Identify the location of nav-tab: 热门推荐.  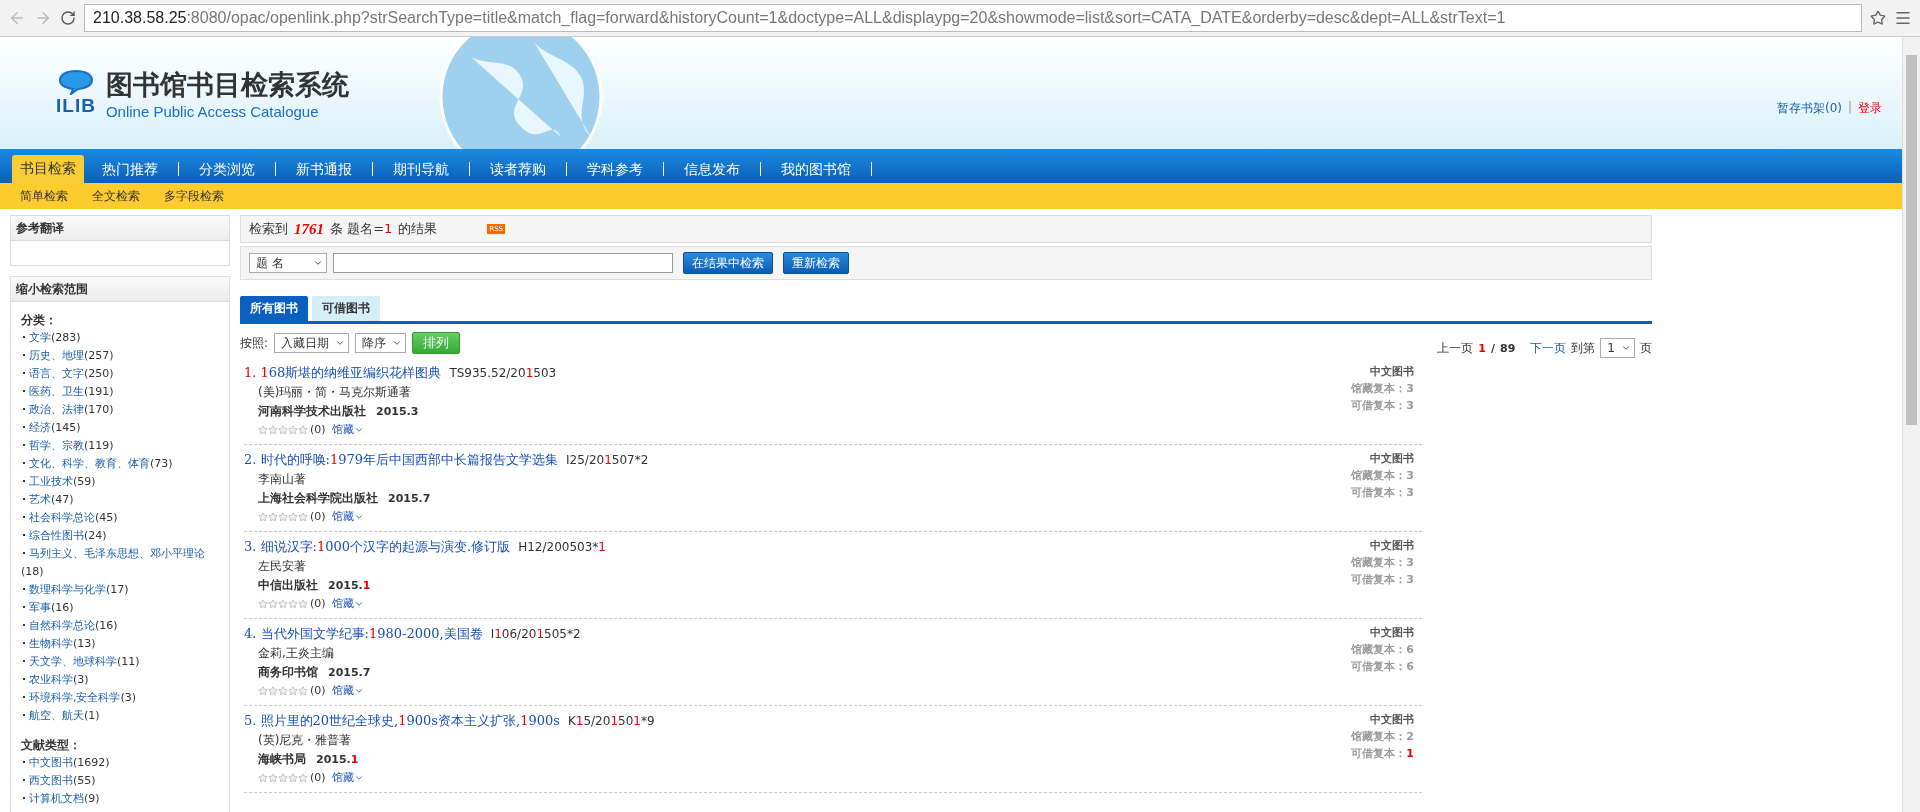
(130, 169).